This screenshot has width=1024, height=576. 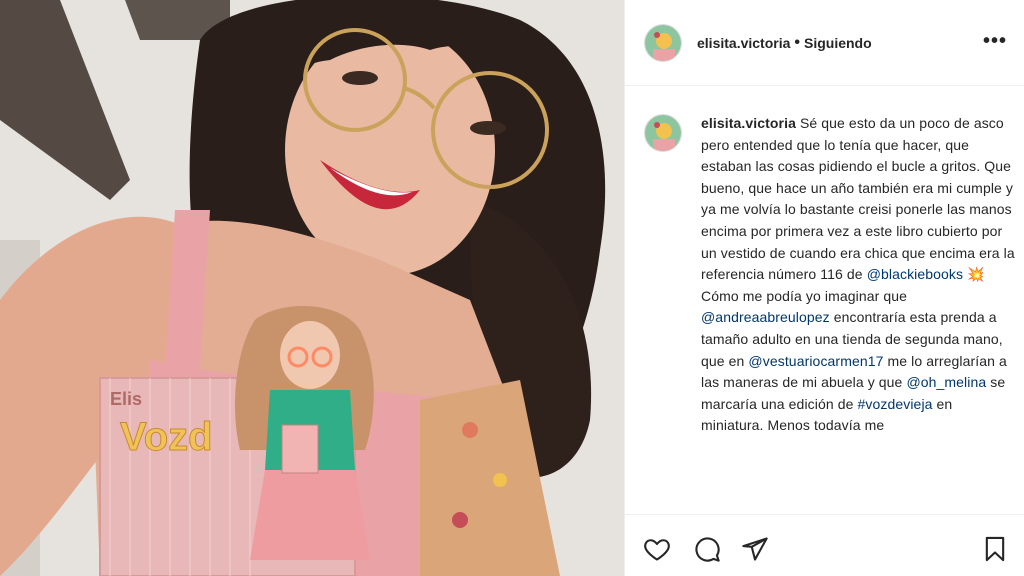 What do you see at coordinates (743, 43) in the screenshot?
I see `header-username: elisita.victoria` at bounding box center [743, 43].